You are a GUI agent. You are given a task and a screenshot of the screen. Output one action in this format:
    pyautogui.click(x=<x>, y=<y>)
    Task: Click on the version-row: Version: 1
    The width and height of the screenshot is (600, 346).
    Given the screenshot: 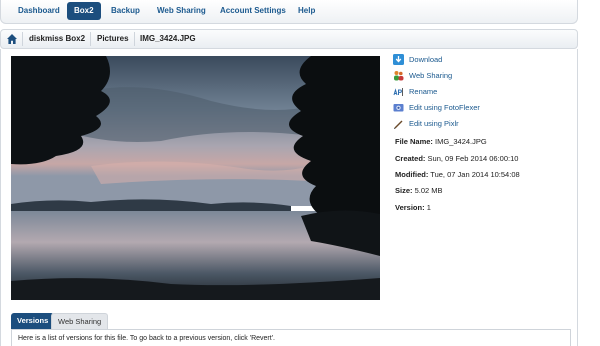 What is the action you would take?
    pyautogui.click(x=413, y=208)
    